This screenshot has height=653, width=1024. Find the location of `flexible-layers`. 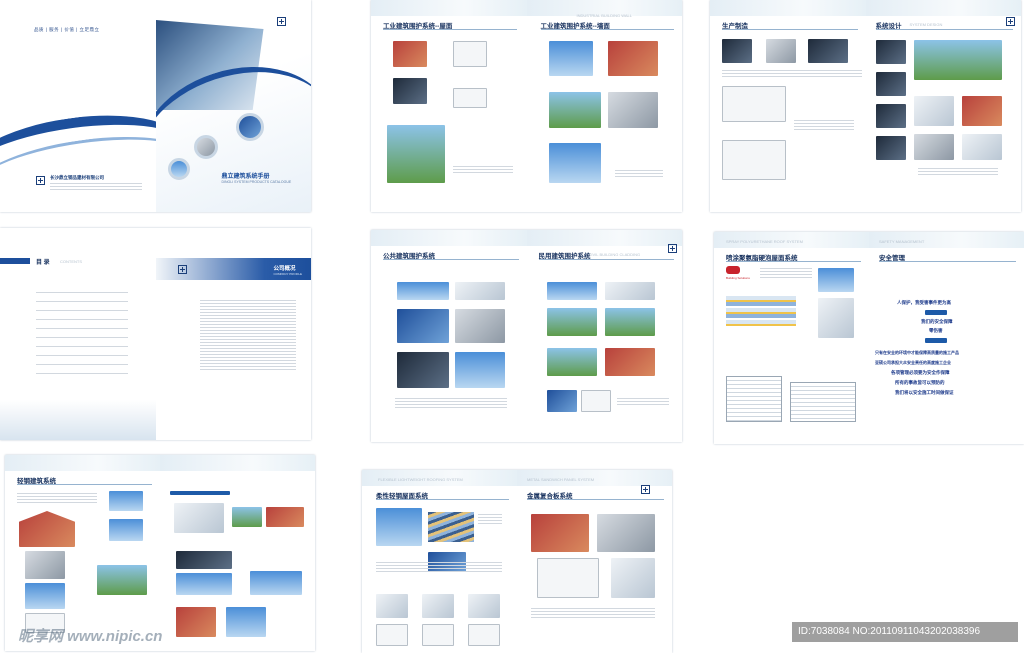

flexible-layers is located at coordinates (451, 527).